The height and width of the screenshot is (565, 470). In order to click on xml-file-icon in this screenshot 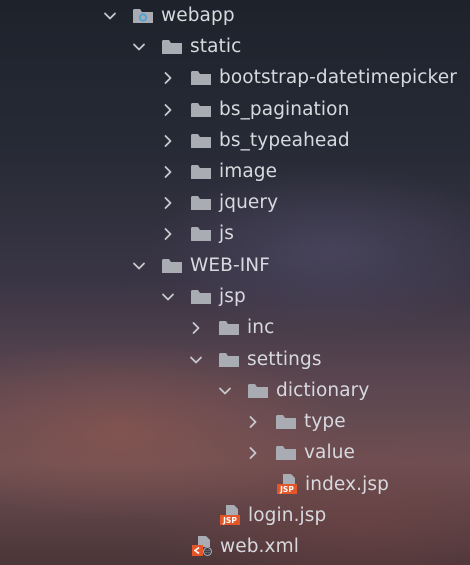, I will do `click(202, 545)`.